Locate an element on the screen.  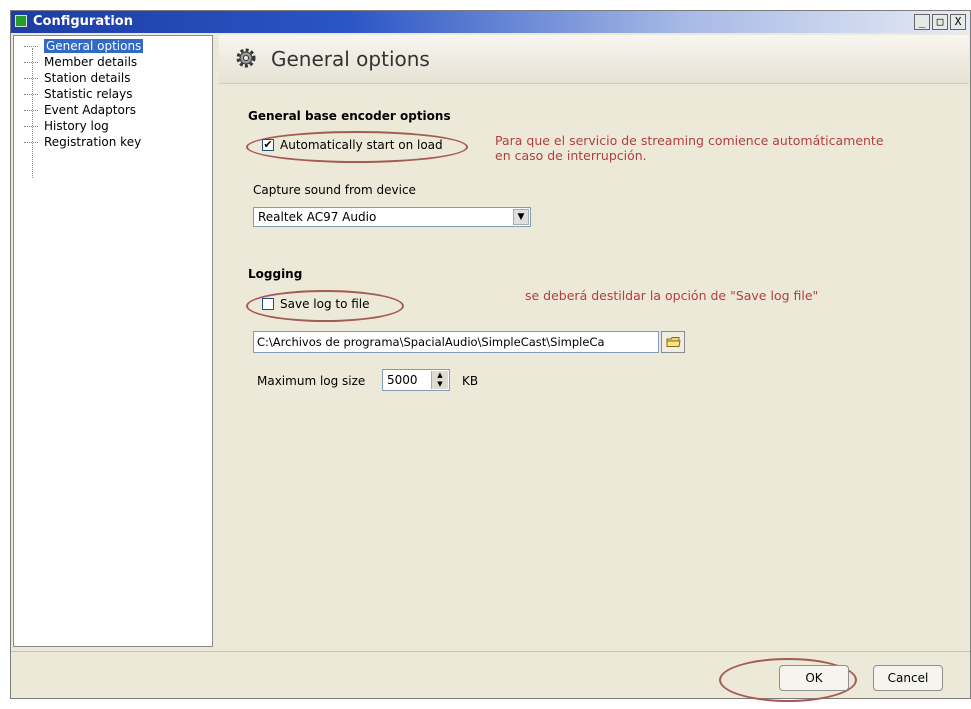
gear-icon is located at coordinates (246, 58).